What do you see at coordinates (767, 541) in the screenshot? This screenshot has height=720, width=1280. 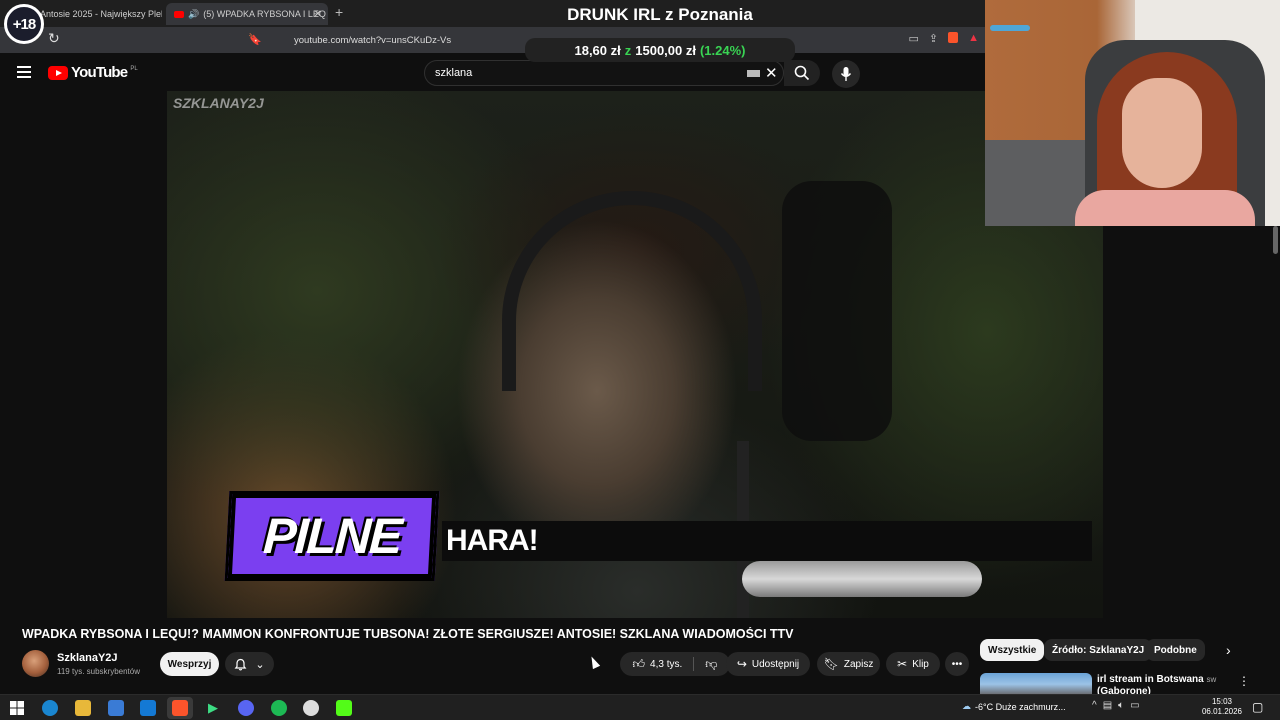 I see `news-ticker: HARA!` at bounding box center [767, 541].